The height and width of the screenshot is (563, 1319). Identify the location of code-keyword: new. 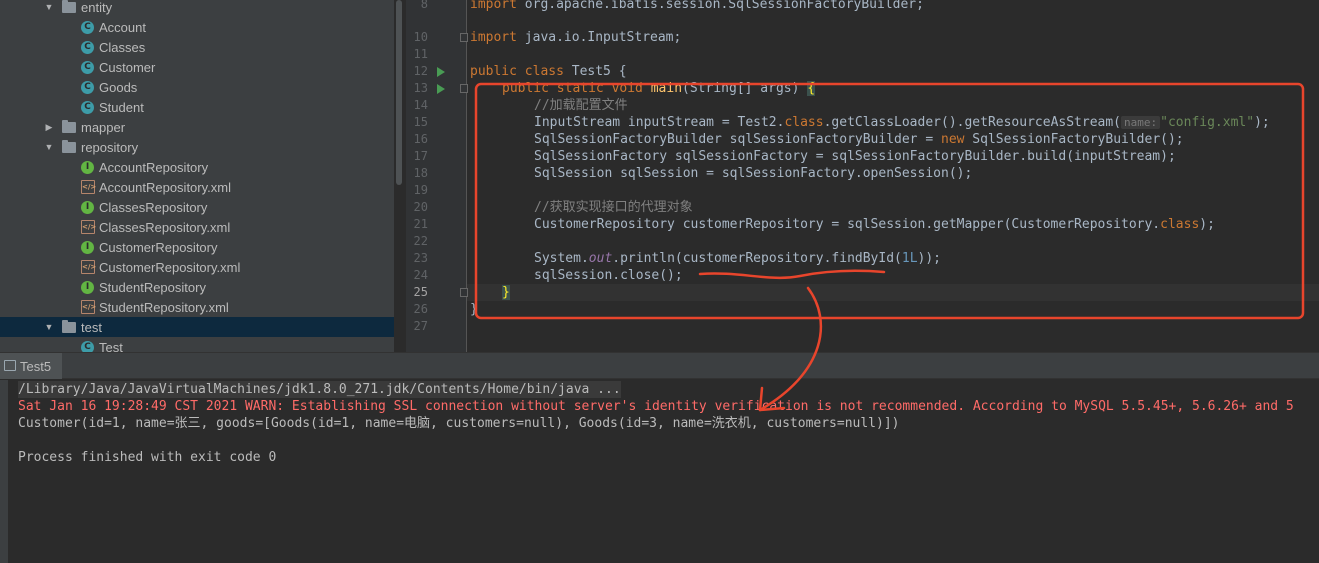
(953, 139).